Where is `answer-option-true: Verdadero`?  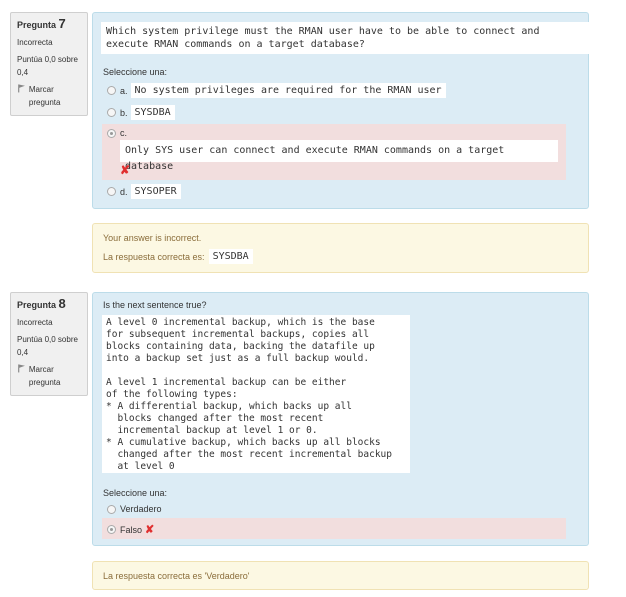 answer-option-true: Verdadero is located at coordinates (134, 509).